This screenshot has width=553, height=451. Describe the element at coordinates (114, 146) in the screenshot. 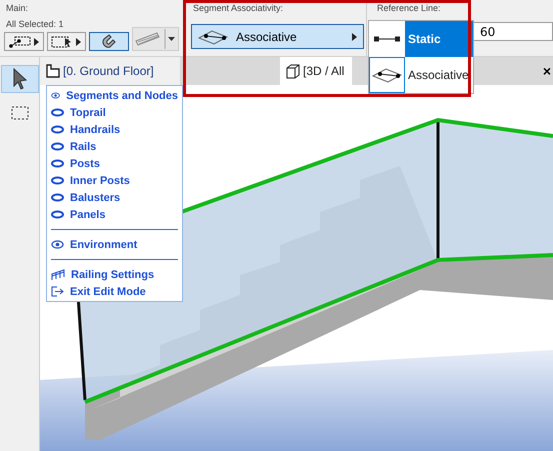

I see `menu-item: Rails` at that location.